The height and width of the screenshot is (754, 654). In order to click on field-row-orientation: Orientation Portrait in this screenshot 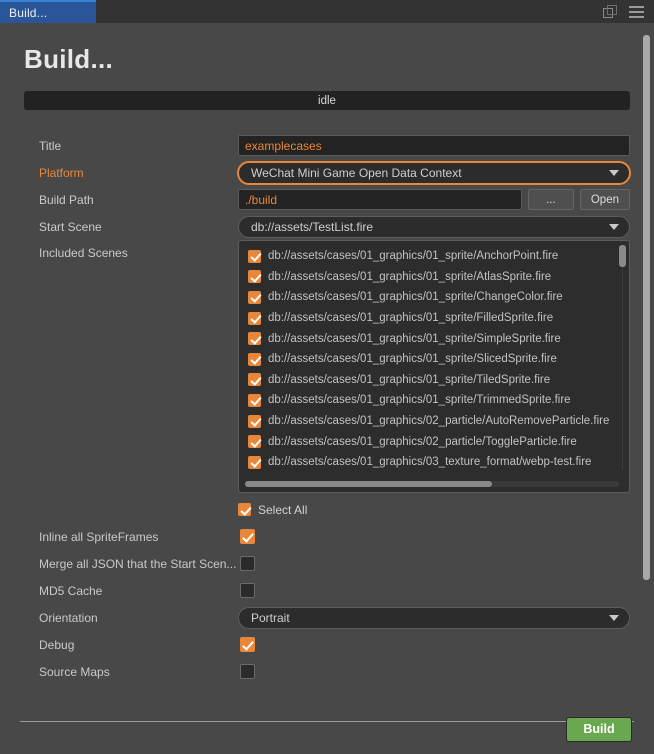, I will do `click(327, 617)`.